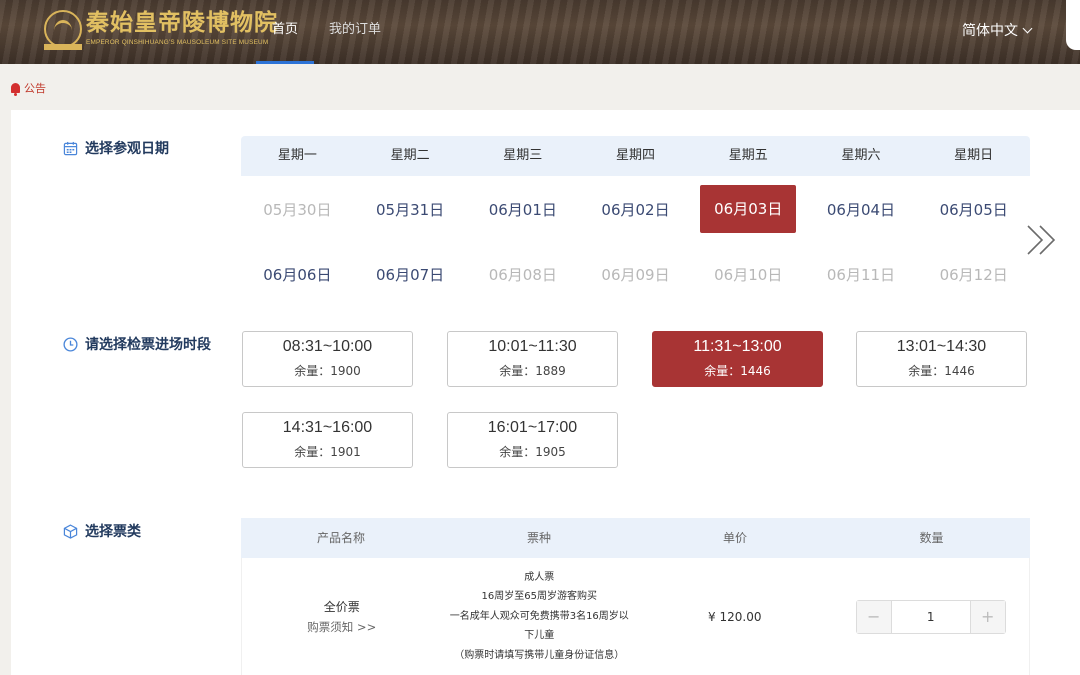  I want to click on slot-time: 14:31~16:00, so click(327, 427).